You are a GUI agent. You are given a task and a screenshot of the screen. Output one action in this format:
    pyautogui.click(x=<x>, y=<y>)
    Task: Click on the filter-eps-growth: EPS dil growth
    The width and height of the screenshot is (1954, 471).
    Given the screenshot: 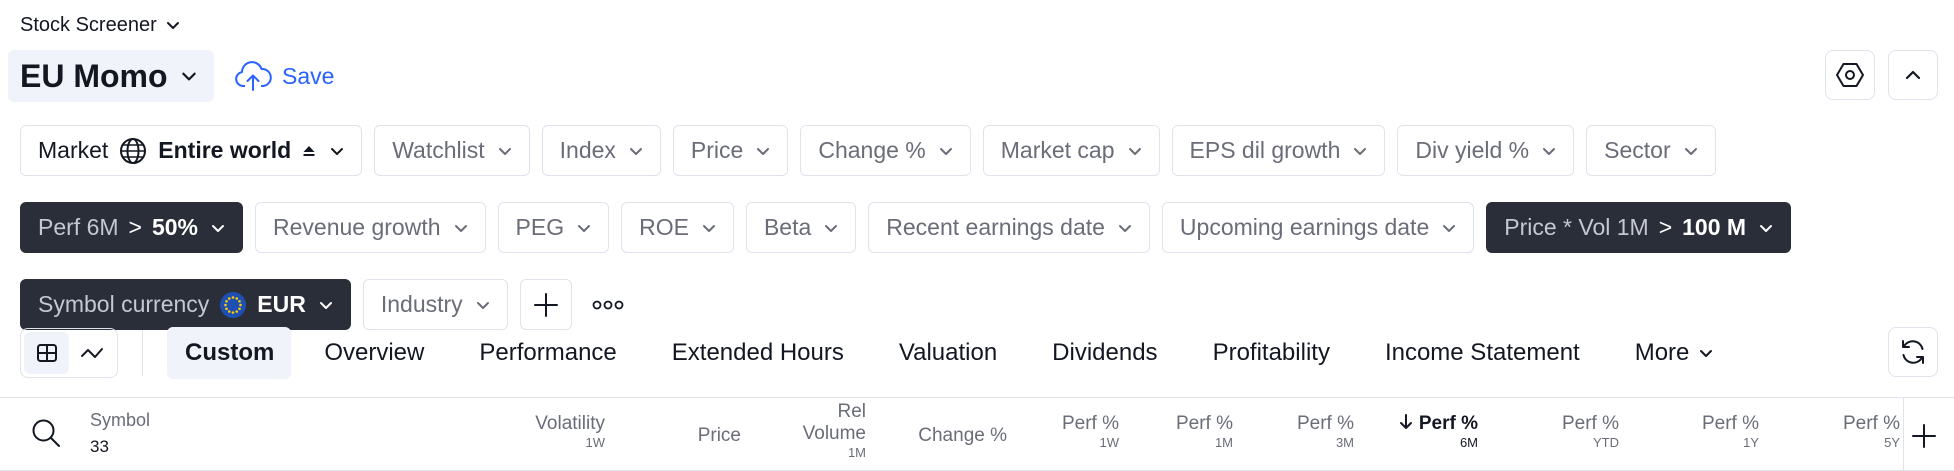 What is the action you would take?
    pyautogui.click(x=1278, y=150)
    